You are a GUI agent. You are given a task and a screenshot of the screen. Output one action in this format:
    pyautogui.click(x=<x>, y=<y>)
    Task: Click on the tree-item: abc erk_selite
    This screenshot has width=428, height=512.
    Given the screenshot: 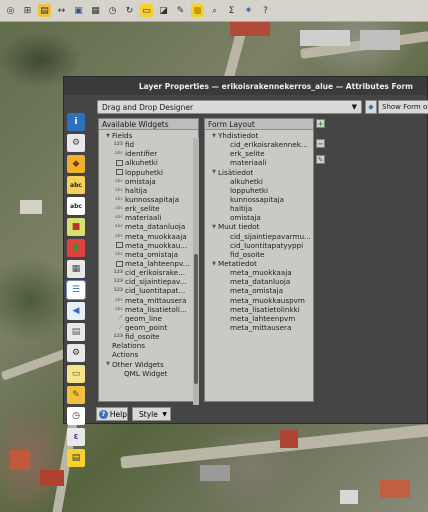 What is the action you would take?
    pyautogui.click(x=148, y=208)
    